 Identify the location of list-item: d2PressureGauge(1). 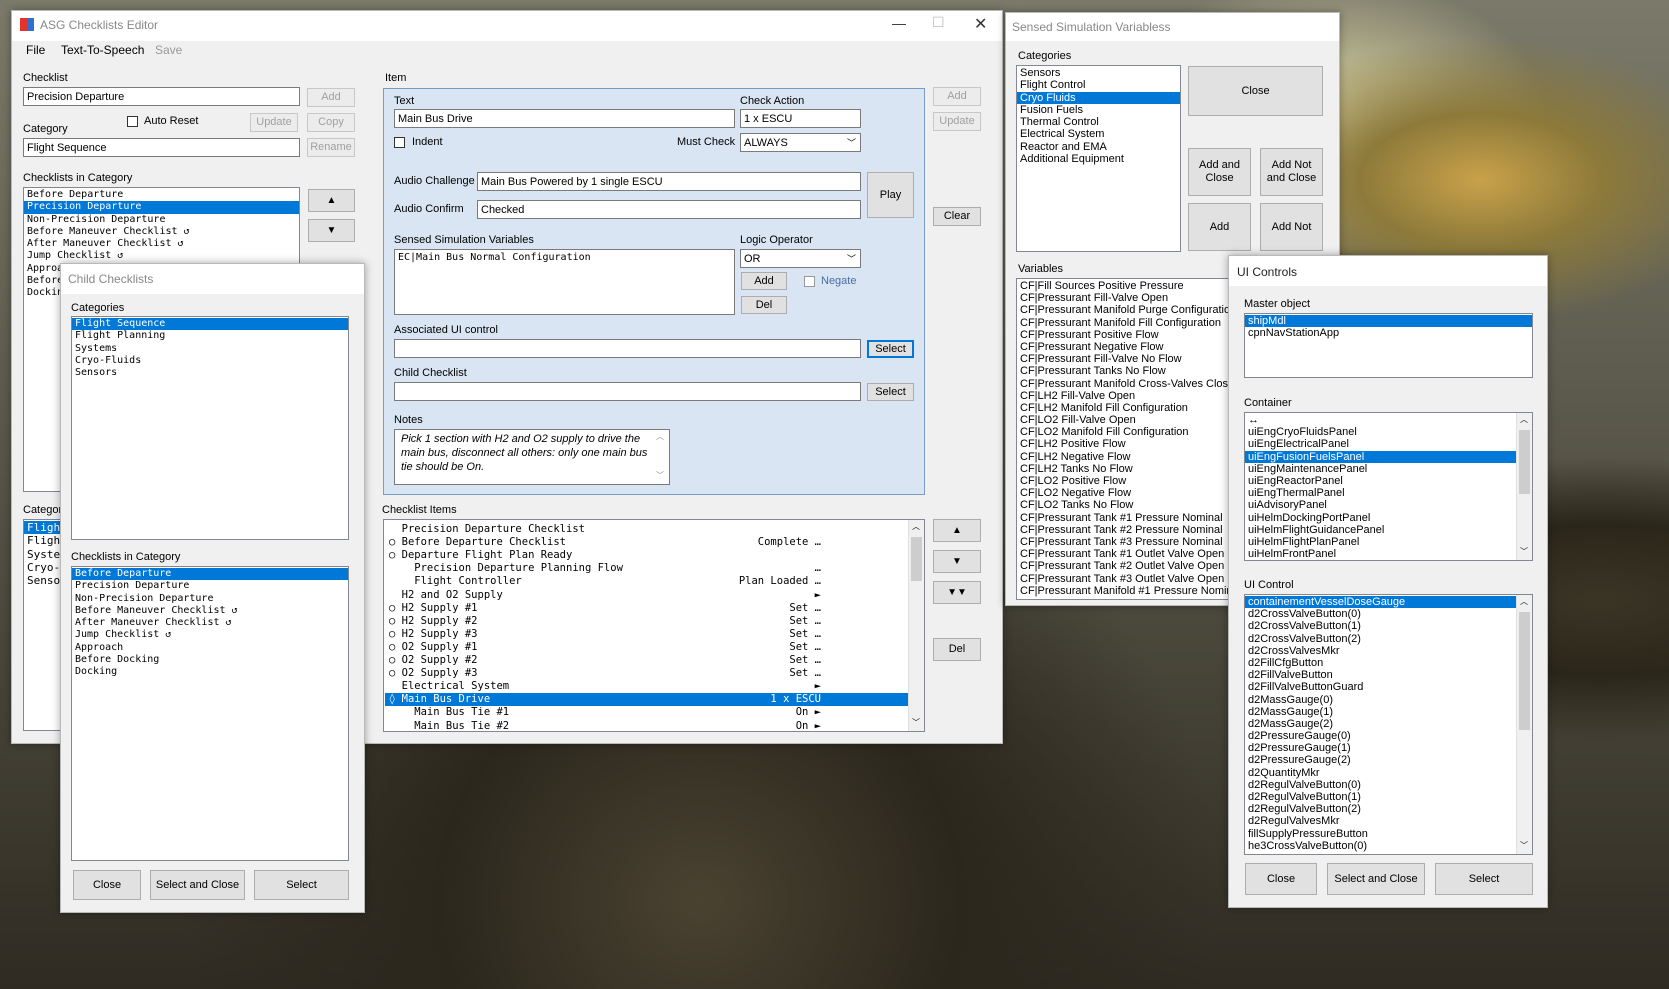
(1388, 748).